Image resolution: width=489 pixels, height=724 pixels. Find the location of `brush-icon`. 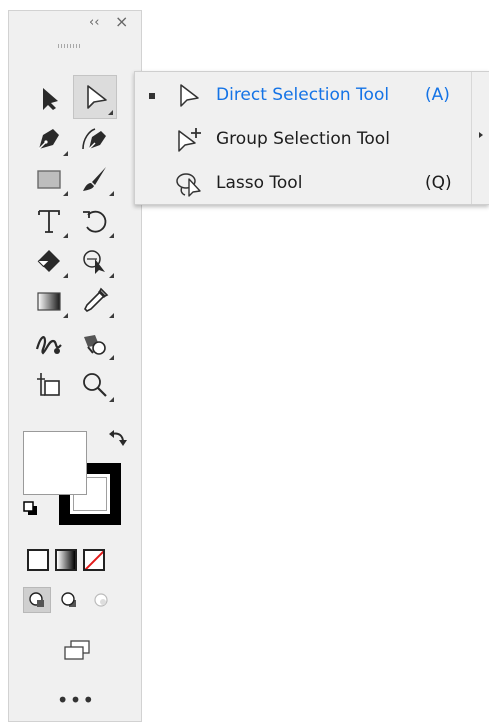

brush-icon is located at coordinates (94, 179).